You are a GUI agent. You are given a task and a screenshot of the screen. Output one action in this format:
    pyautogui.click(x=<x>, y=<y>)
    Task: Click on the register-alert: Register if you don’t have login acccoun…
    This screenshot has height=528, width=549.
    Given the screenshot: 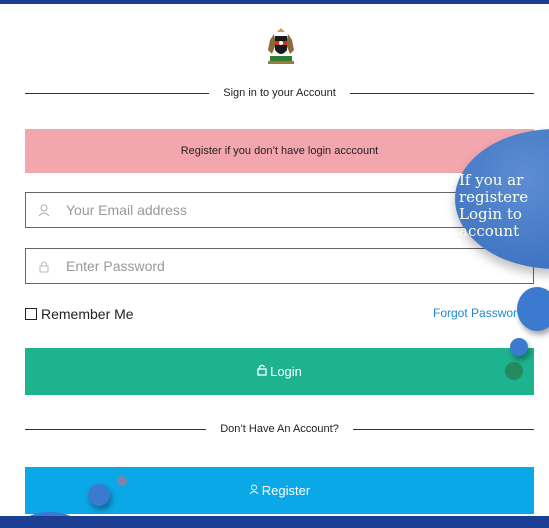 What is the action you would take?
    pyautogui.click(x=279, y=151)
    